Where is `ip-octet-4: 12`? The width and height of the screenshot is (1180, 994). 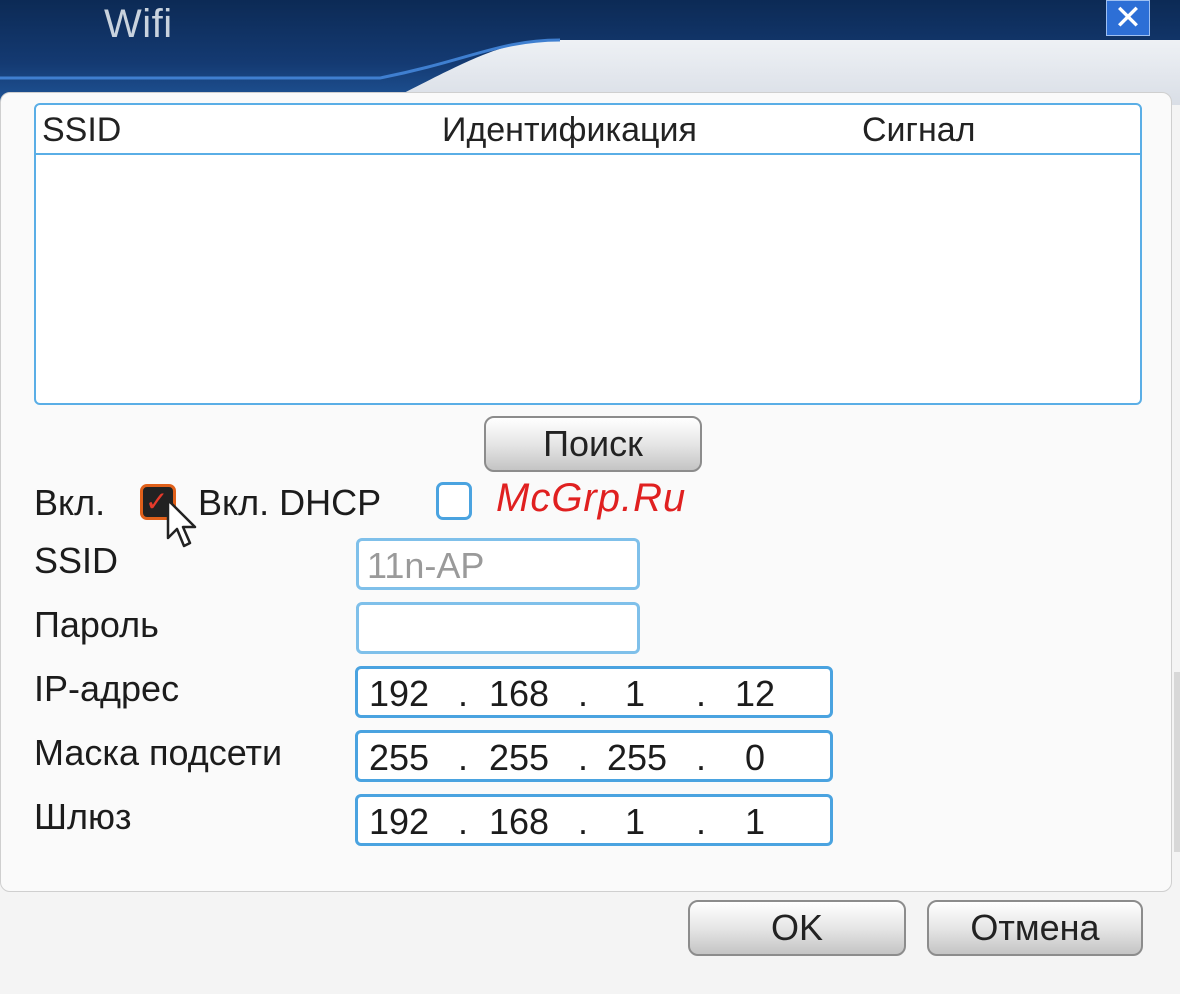
ip-octet-4: 12 is located at coordinates (755, 694).